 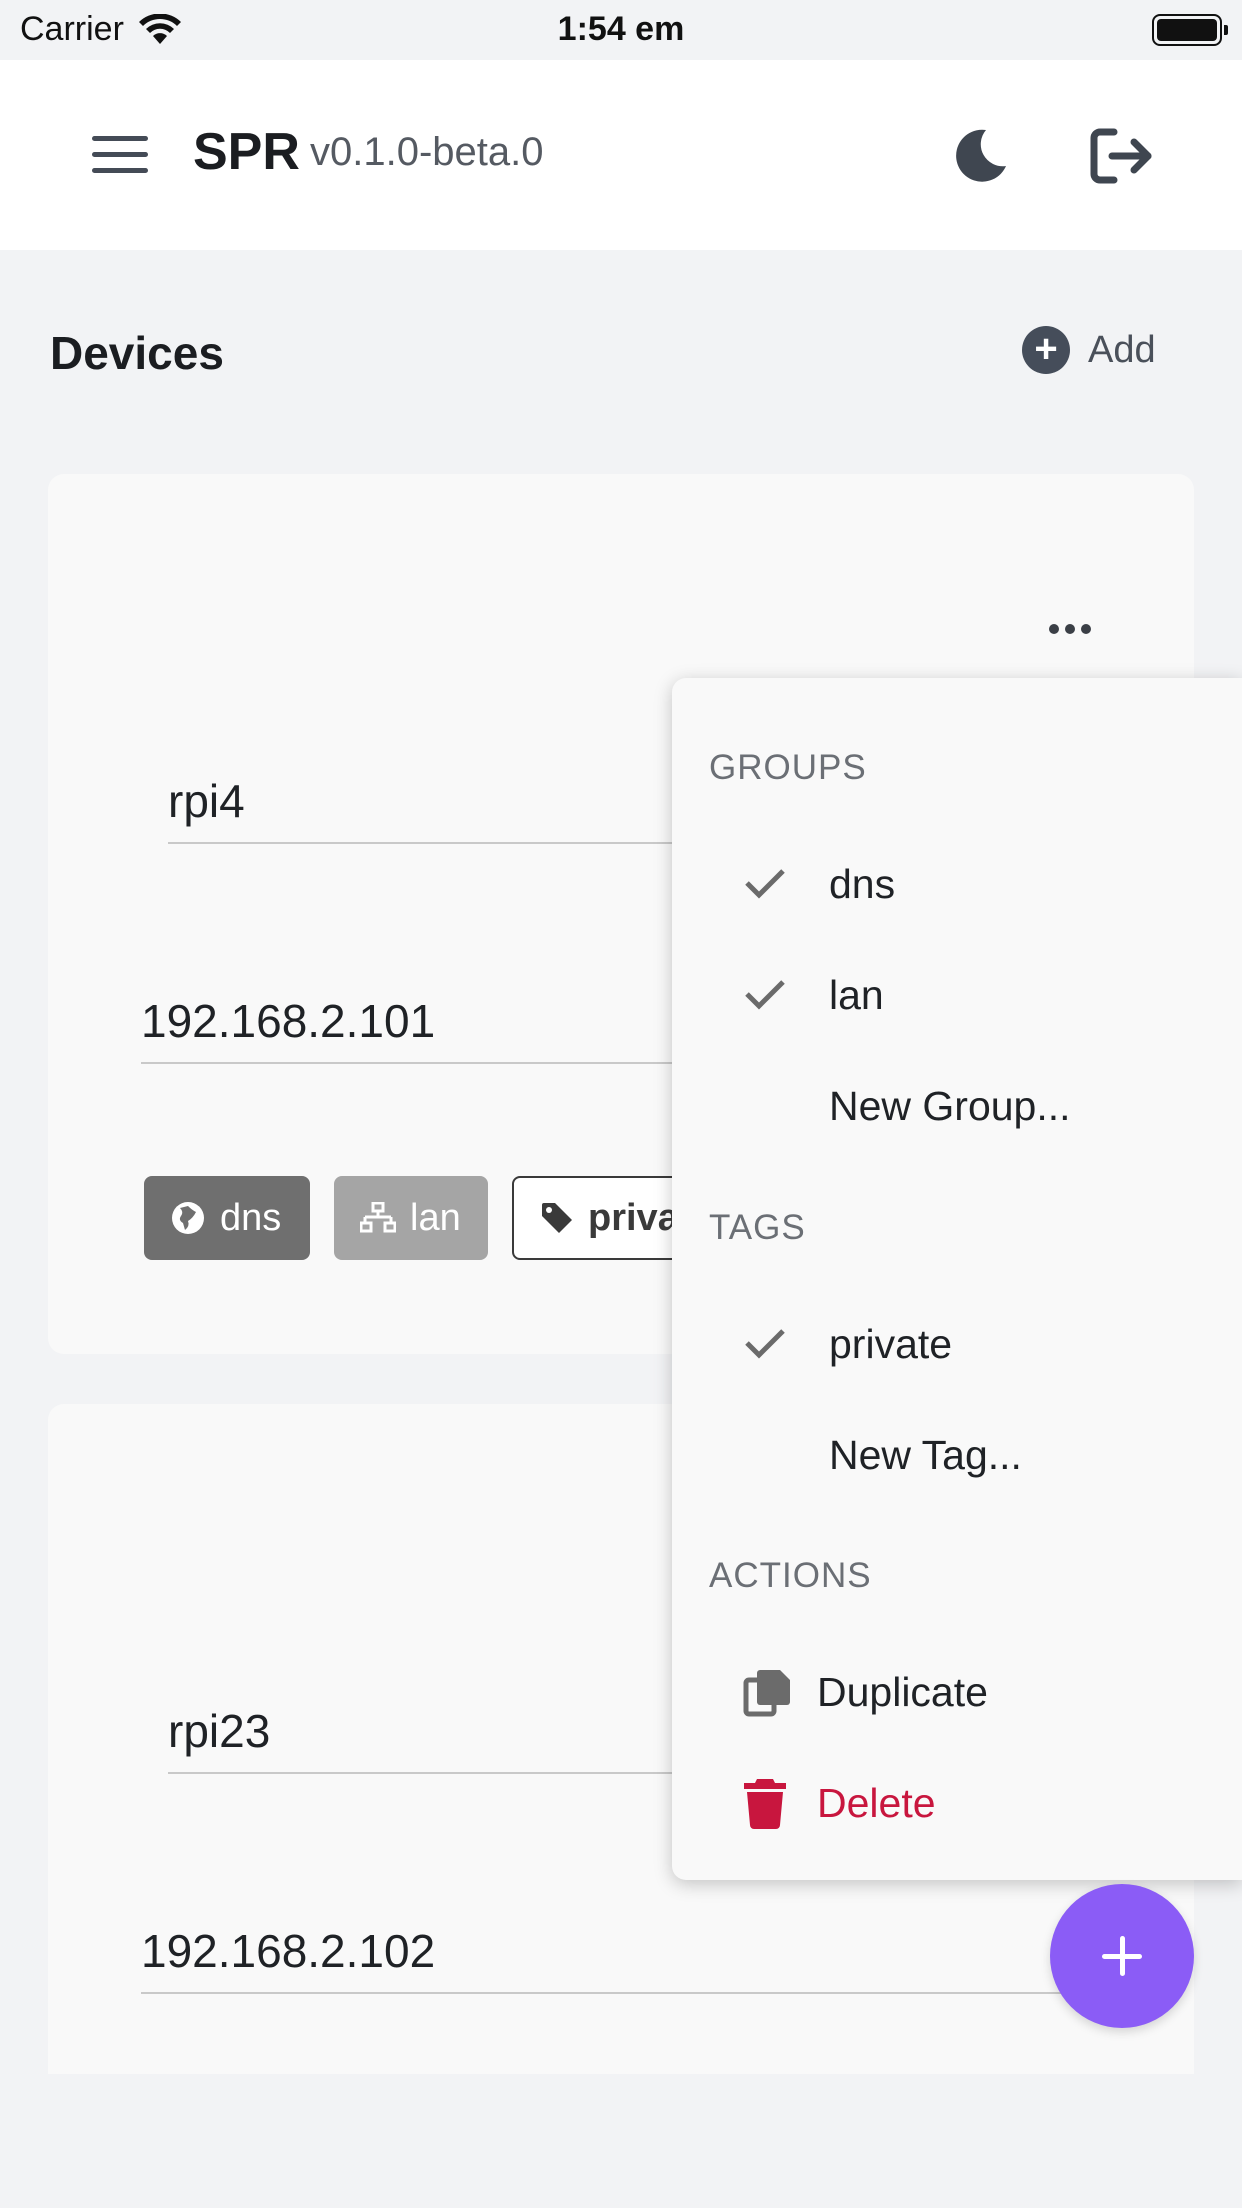 I want to click on logout-icon, so click(x=1122, y=156).